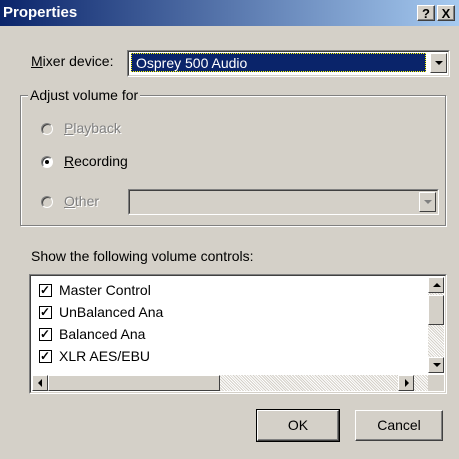 The height and width of the screenshot is (459, 459). Describe the element at coordinates (47, 129) in the screenshot. I see `radio-playback` at that location.